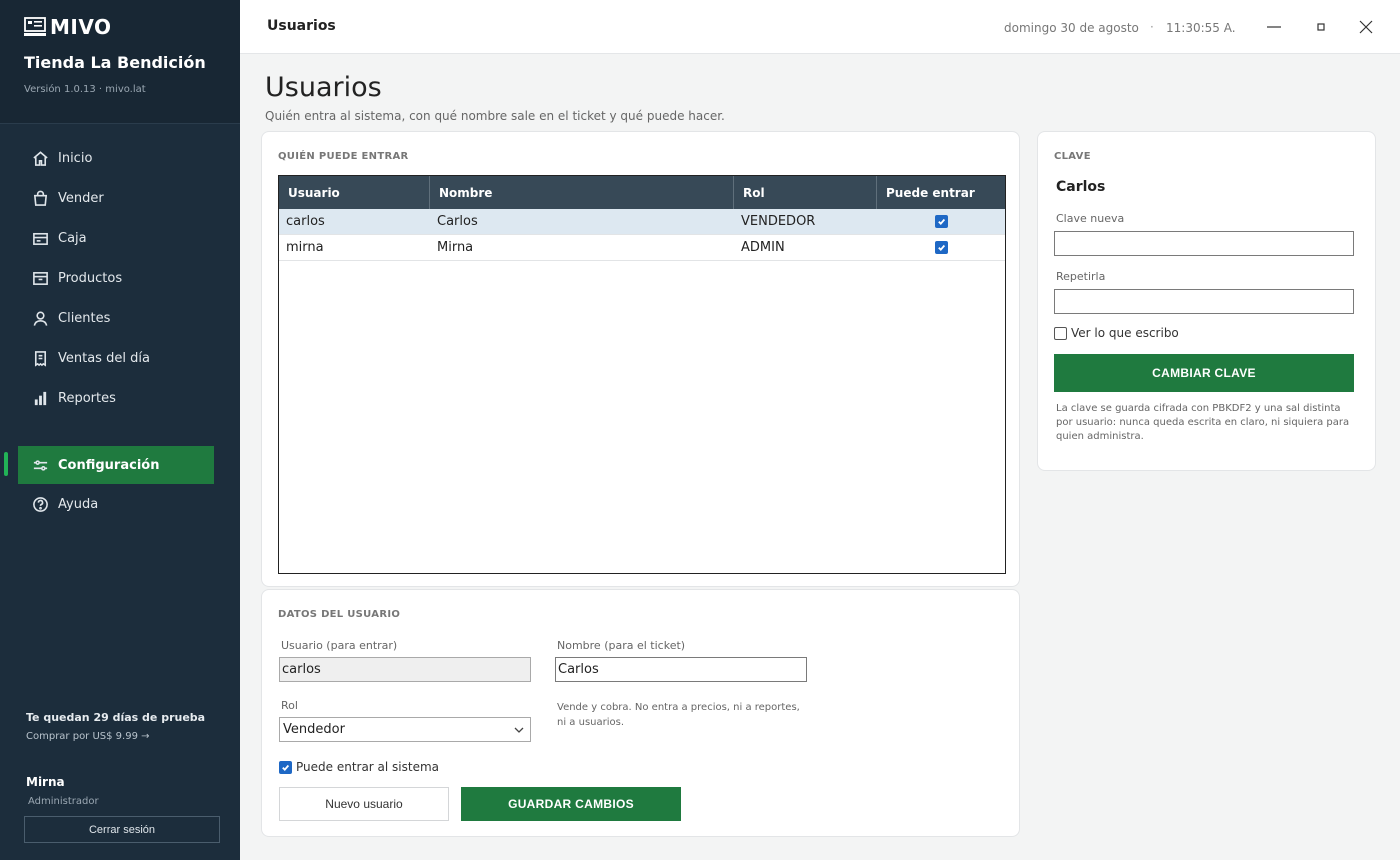 The image size is (1400, 860). I want to click on sidebar-item-label: Clientes, so click(84, 318).